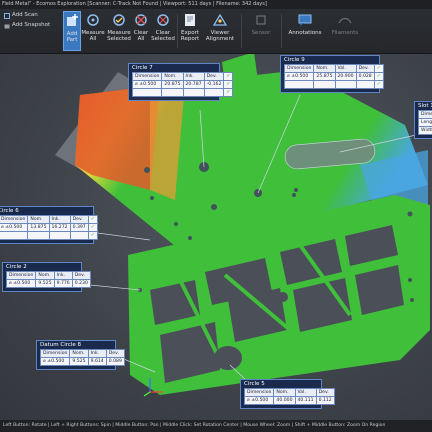  What do you see at coordinates (284, 400) in the screenshot?
I see `callout-cell: 40.000` at bounding box center [284, 400].